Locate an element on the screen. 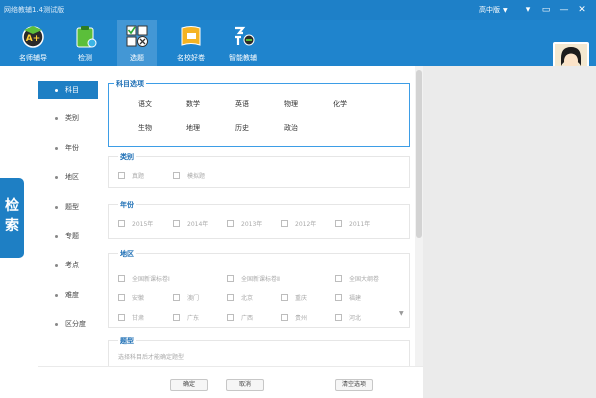 The image size is (596, 398). subject-option: 数学 is located at coordinates (193, 104).